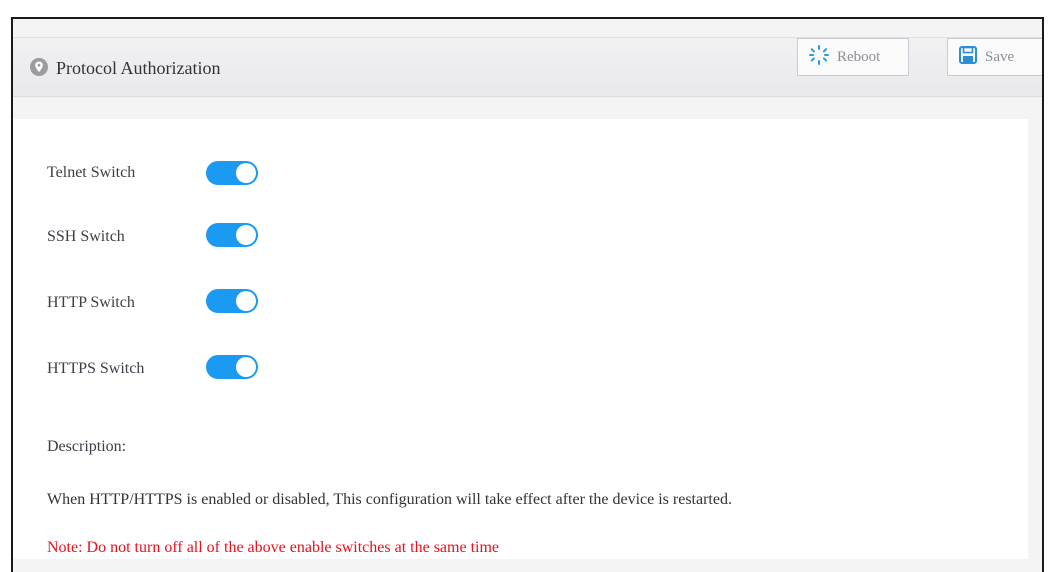  Describe the element at coordinates (232, 367) in the screenshot. I see `https-toggle` at that location.